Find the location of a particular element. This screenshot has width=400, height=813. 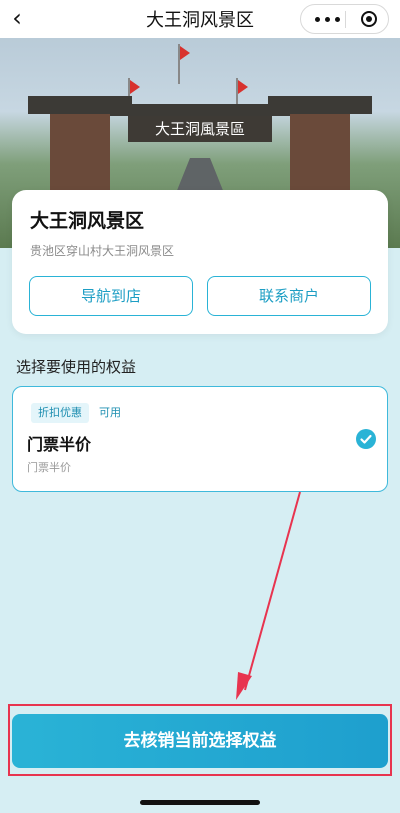

venue-name: 大王洞风景区 is located at coordinates (87, 221).